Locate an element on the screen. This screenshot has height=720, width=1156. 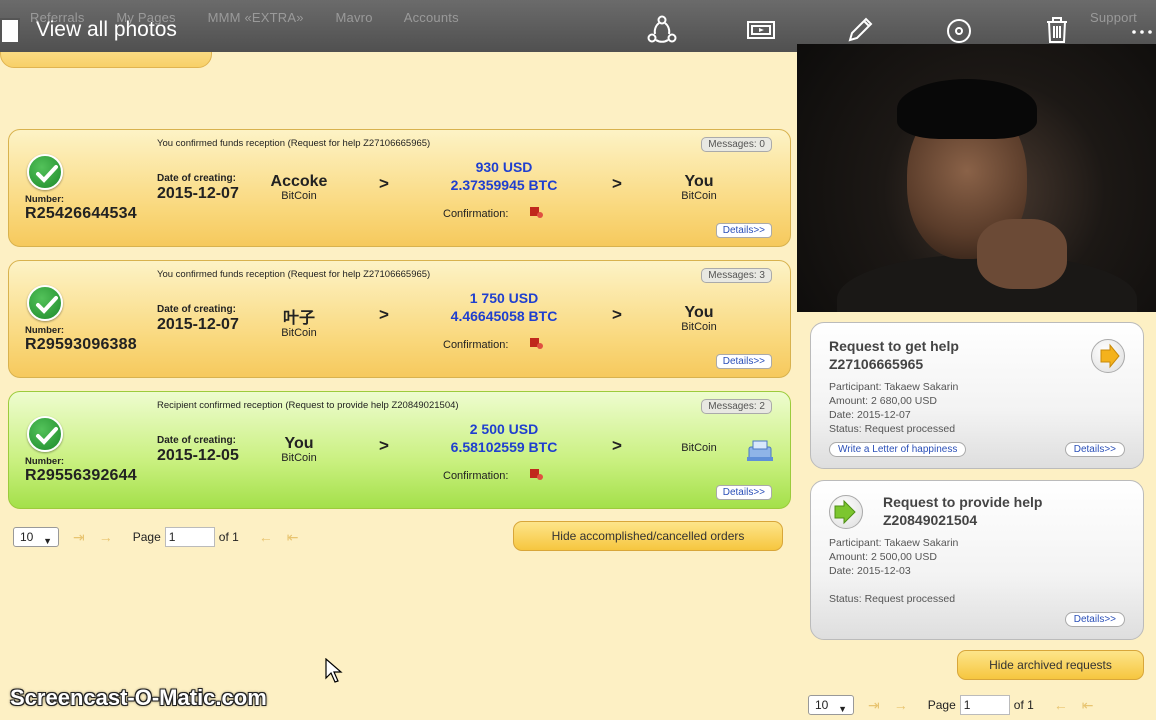
amount-usd: 930 USD is located at coordinates (504, 167).